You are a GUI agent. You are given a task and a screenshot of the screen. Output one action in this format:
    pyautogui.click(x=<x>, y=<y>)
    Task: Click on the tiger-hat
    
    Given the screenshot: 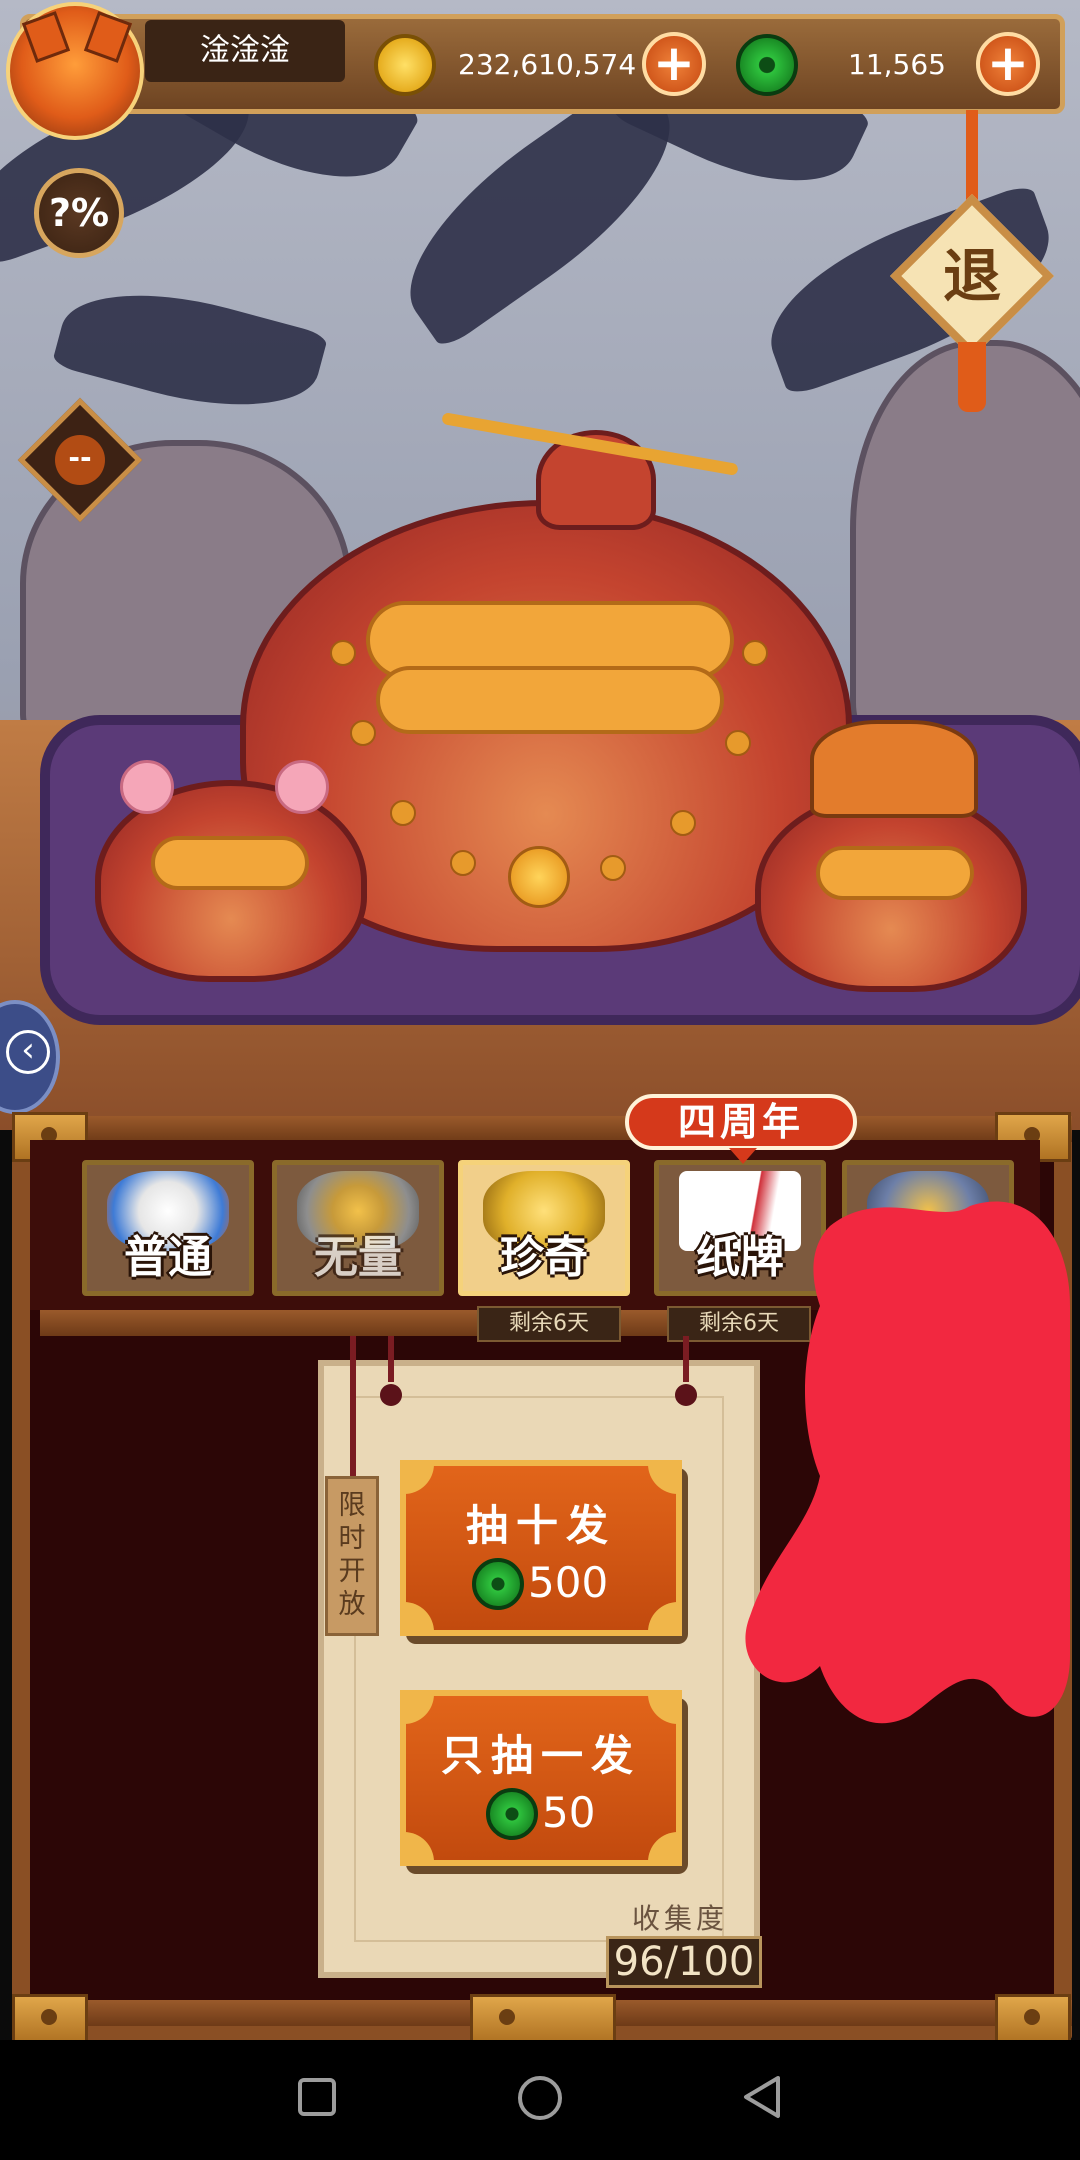 What is the action you would take?
    pyautogui.click(x=894, y=769)
    